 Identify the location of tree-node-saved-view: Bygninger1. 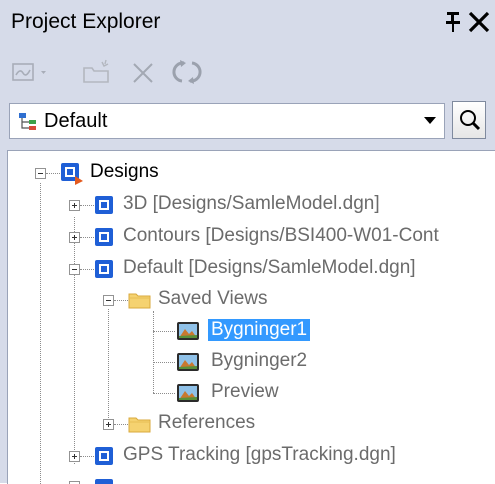
(259, 330).